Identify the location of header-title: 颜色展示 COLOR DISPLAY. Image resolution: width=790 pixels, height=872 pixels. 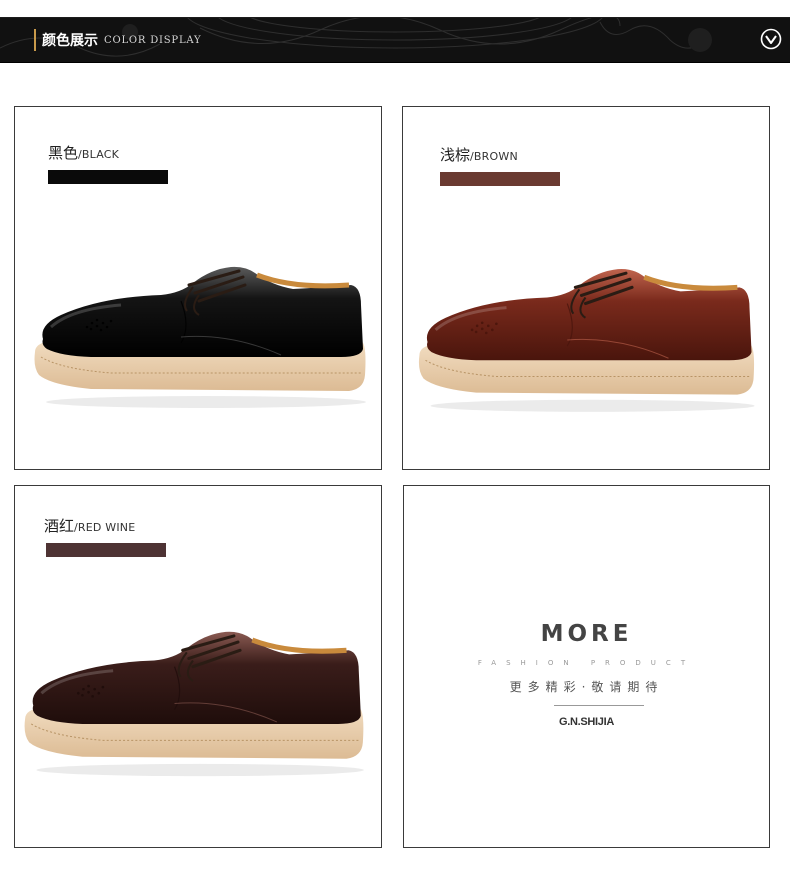
(117, 40).